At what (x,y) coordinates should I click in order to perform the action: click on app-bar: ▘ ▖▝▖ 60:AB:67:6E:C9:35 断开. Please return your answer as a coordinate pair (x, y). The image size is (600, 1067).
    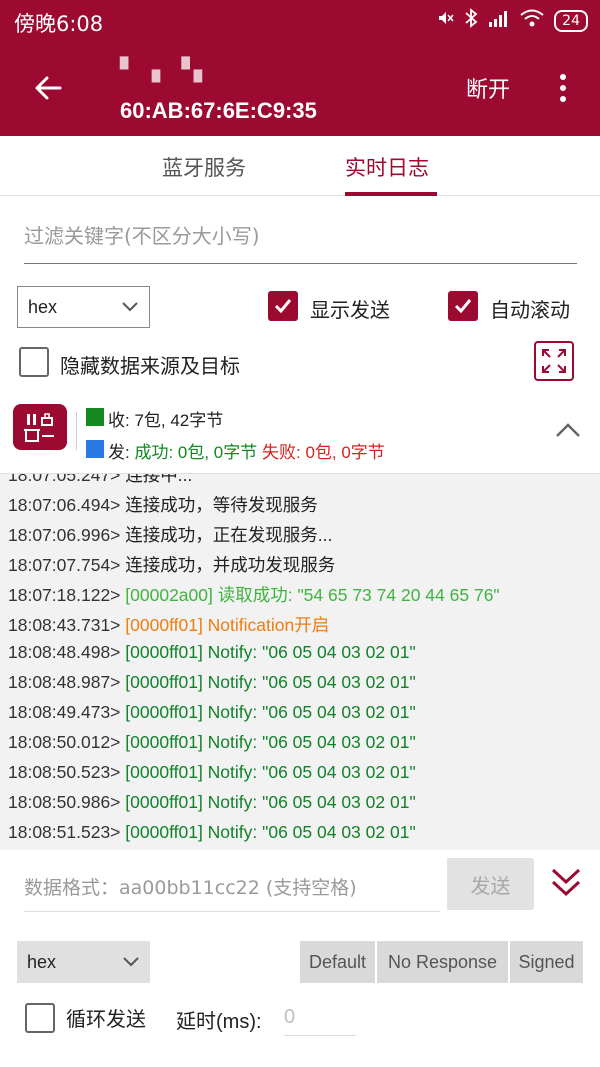
    Looking at the image, I should click on (300, 90).